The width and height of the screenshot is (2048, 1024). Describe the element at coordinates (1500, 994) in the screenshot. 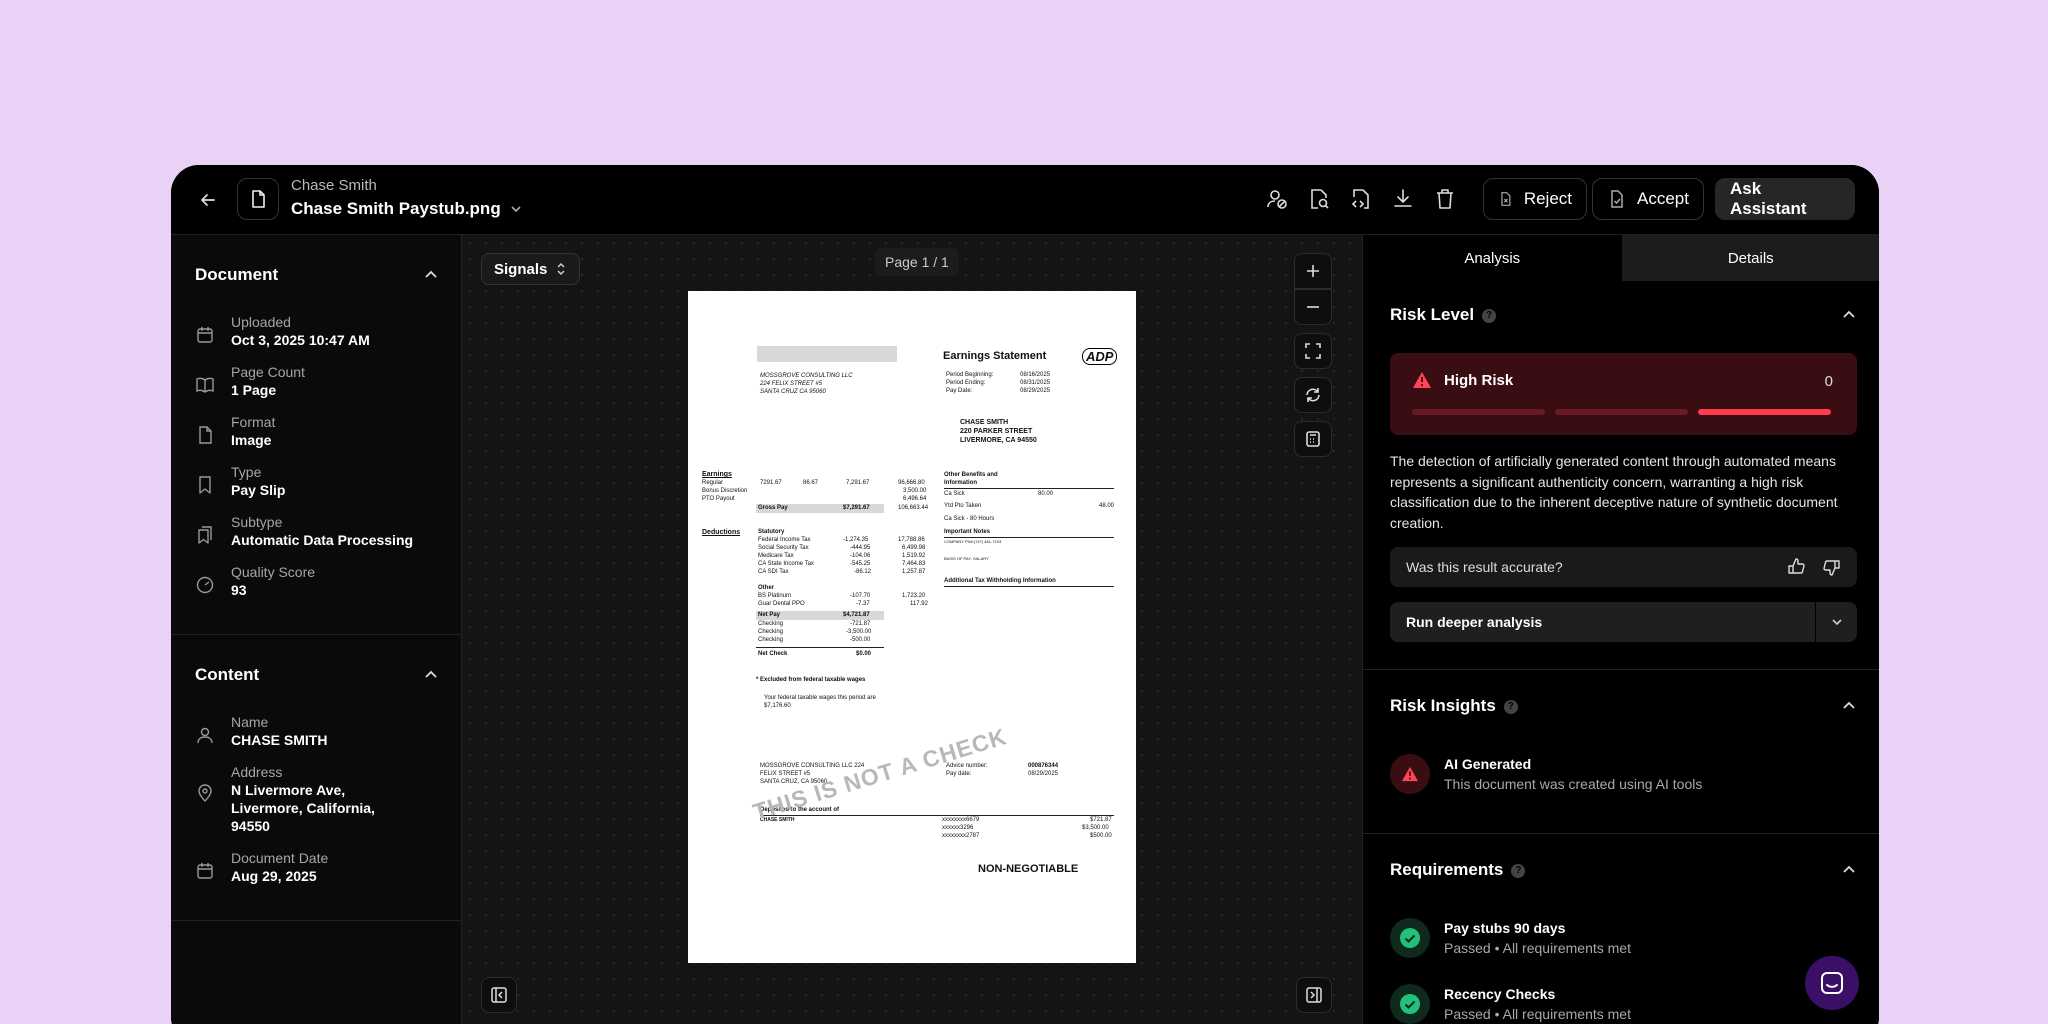

I see `requirement-title: Recency Checks` at that location.